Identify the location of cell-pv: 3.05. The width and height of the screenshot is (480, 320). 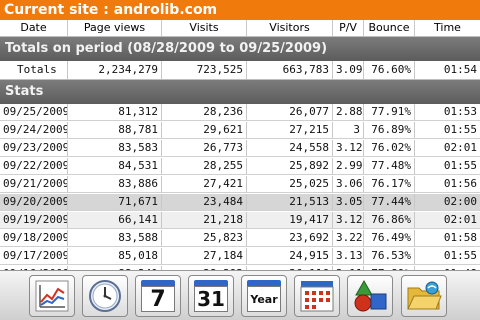
(348, 202).